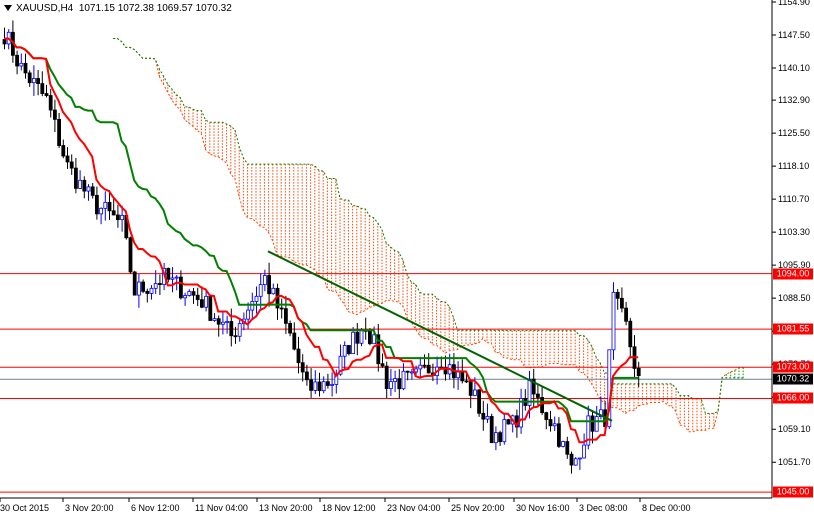 Image resolution: width=814 pixels, height=516 pixels. I want to click on price-tick-label: 1059.10, so click(794, 429).